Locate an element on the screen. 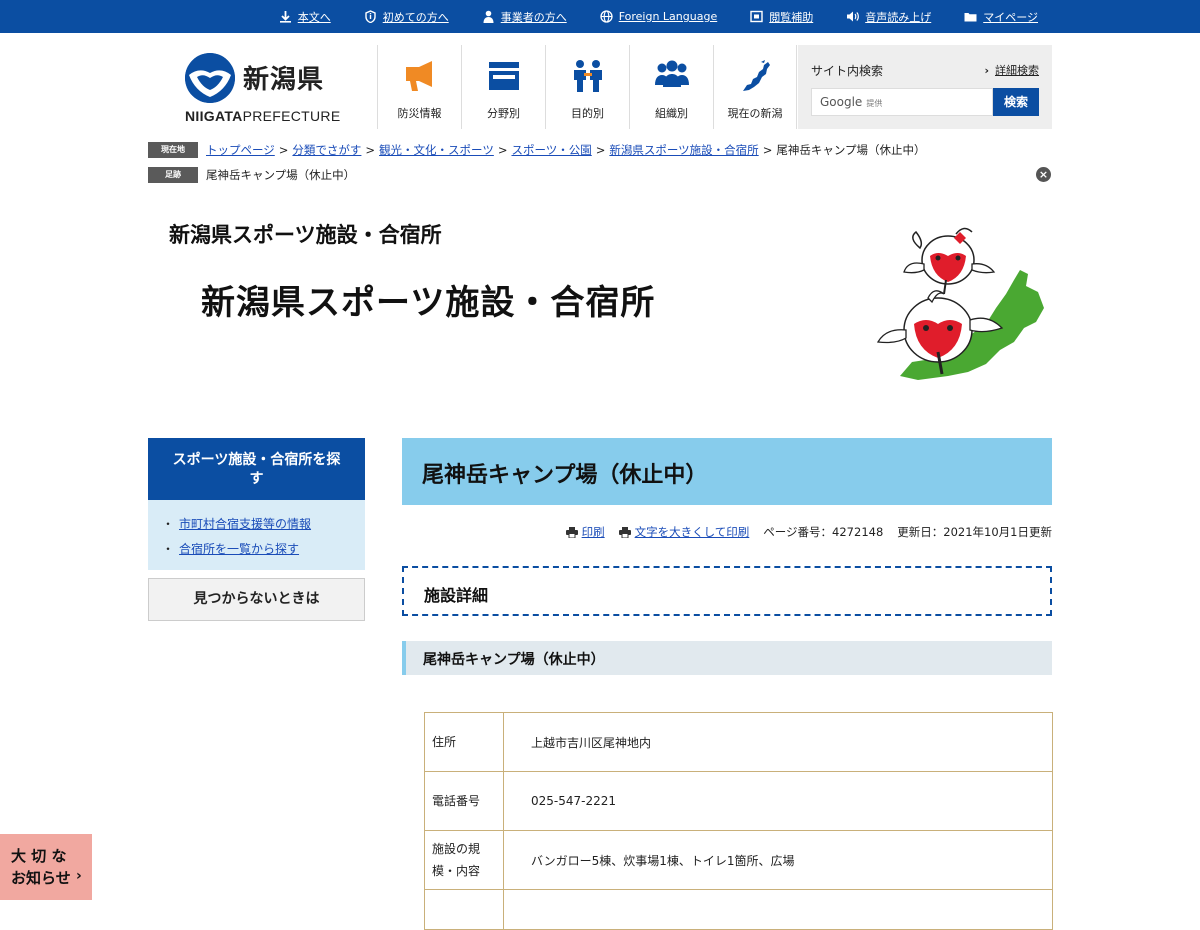 This screenshot has width=1200, height=930. two-people-icon is located at coordinates (588, 76).